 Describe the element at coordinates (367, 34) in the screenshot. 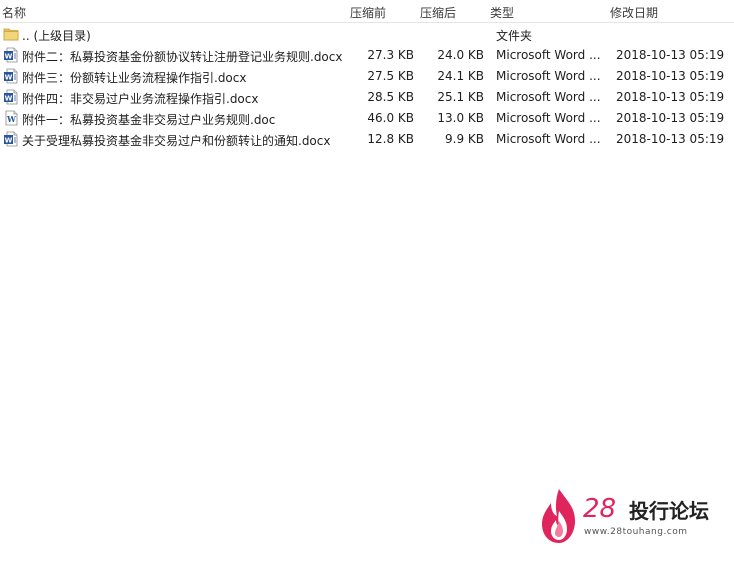

I see `parent-directory-row: .. (上级目录) 文件夹` at that location.